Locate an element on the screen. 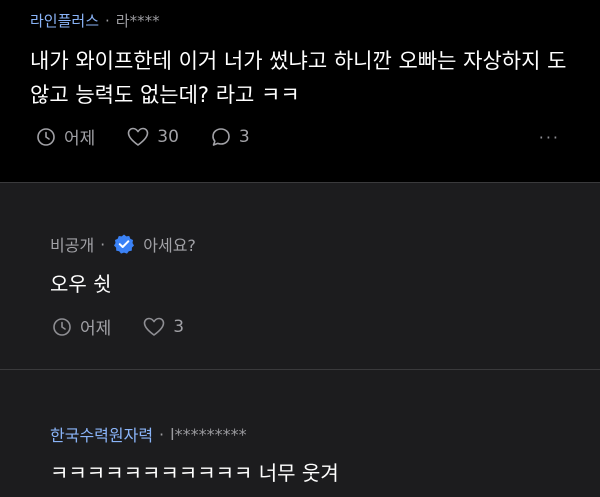  reply-like-count: 3 is located at coordinates (179, 326).